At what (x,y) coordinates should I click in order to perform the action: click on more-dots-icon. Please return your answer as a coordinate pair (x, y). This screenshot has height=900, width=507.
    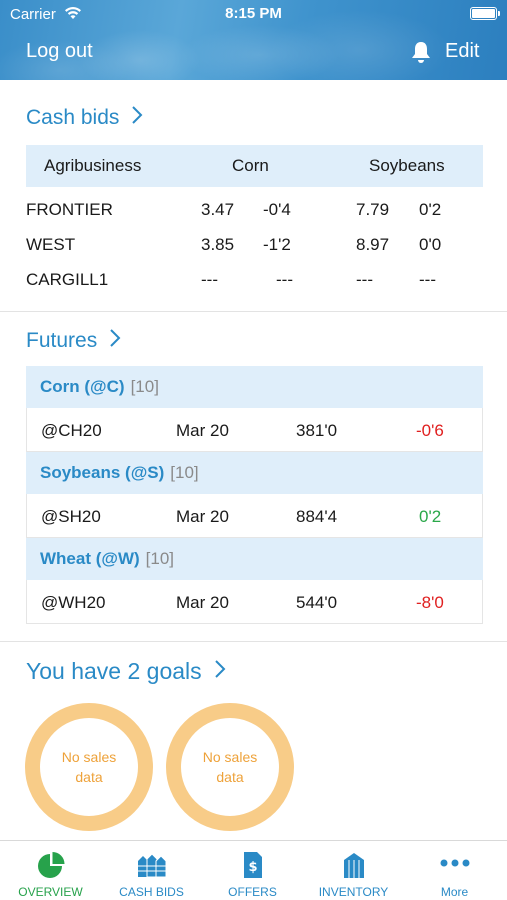
    Looking at the image, I should click on (454, 865).